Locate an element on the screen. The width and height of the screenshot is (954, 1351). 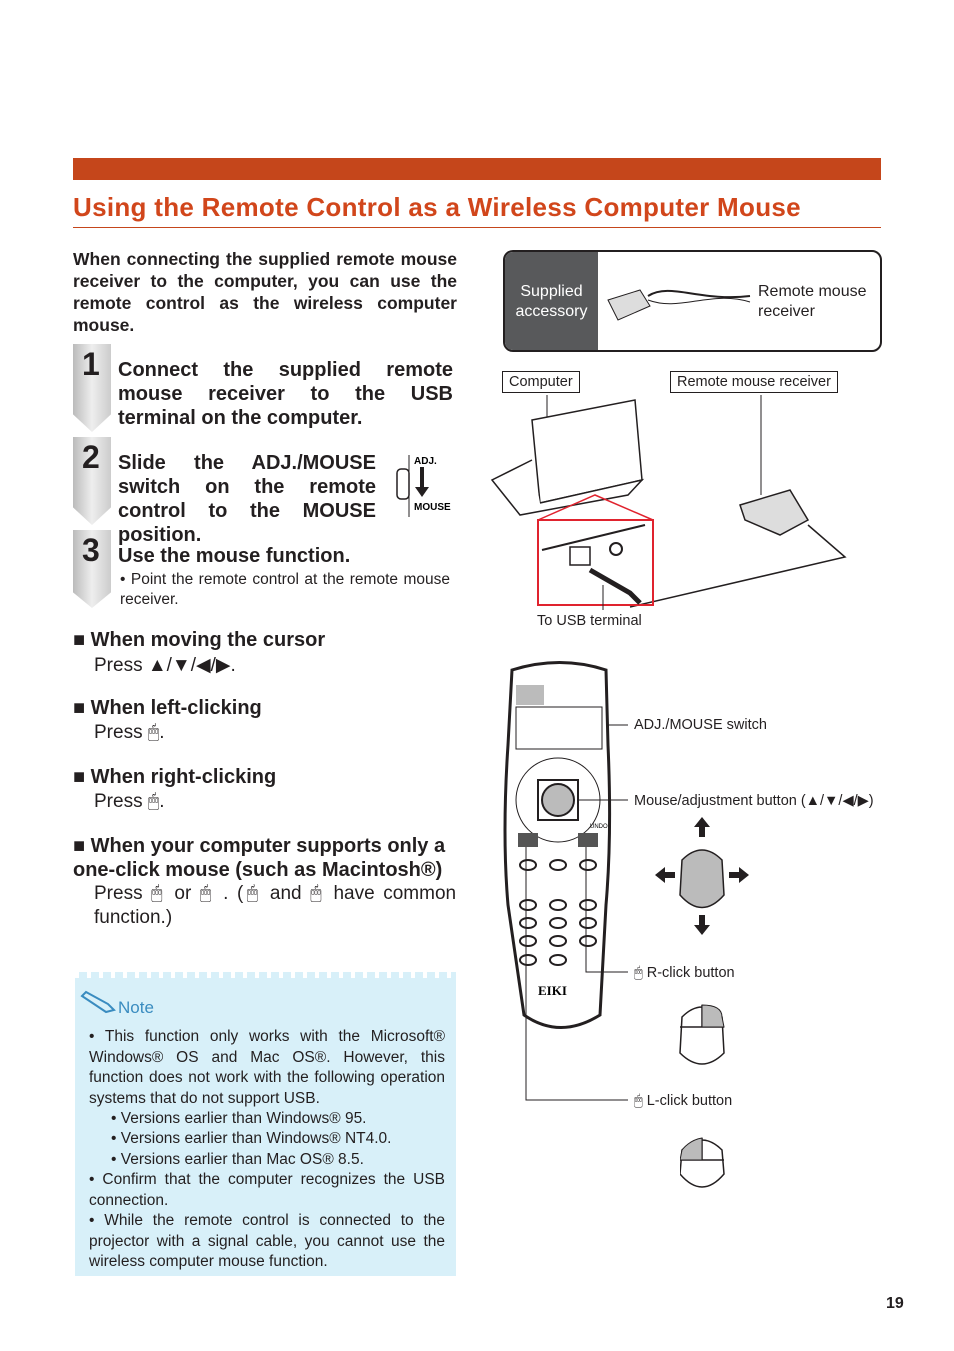
note-item: • Versions earlier than Mac OS® 8.5. is located at coordinates (237, 1159).